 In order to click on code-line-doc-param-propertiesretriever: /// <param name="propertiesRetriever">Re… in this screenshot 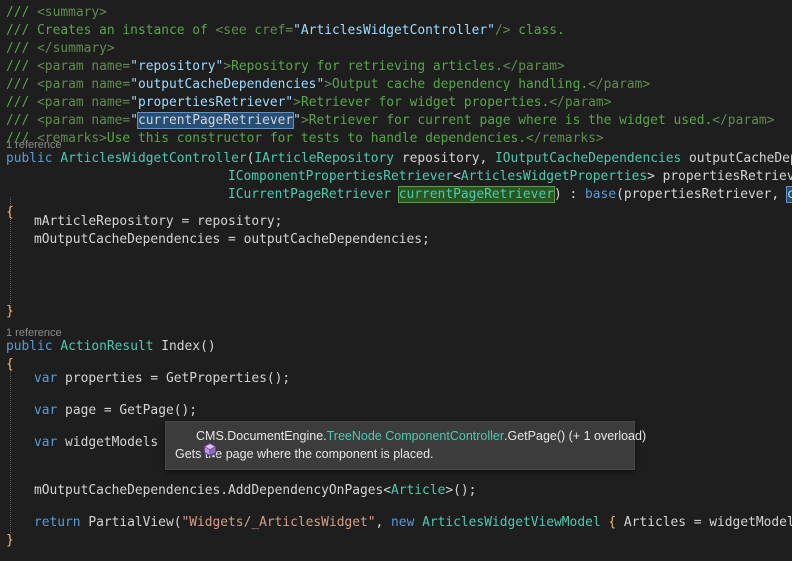, I will do `click(305, 103)`.